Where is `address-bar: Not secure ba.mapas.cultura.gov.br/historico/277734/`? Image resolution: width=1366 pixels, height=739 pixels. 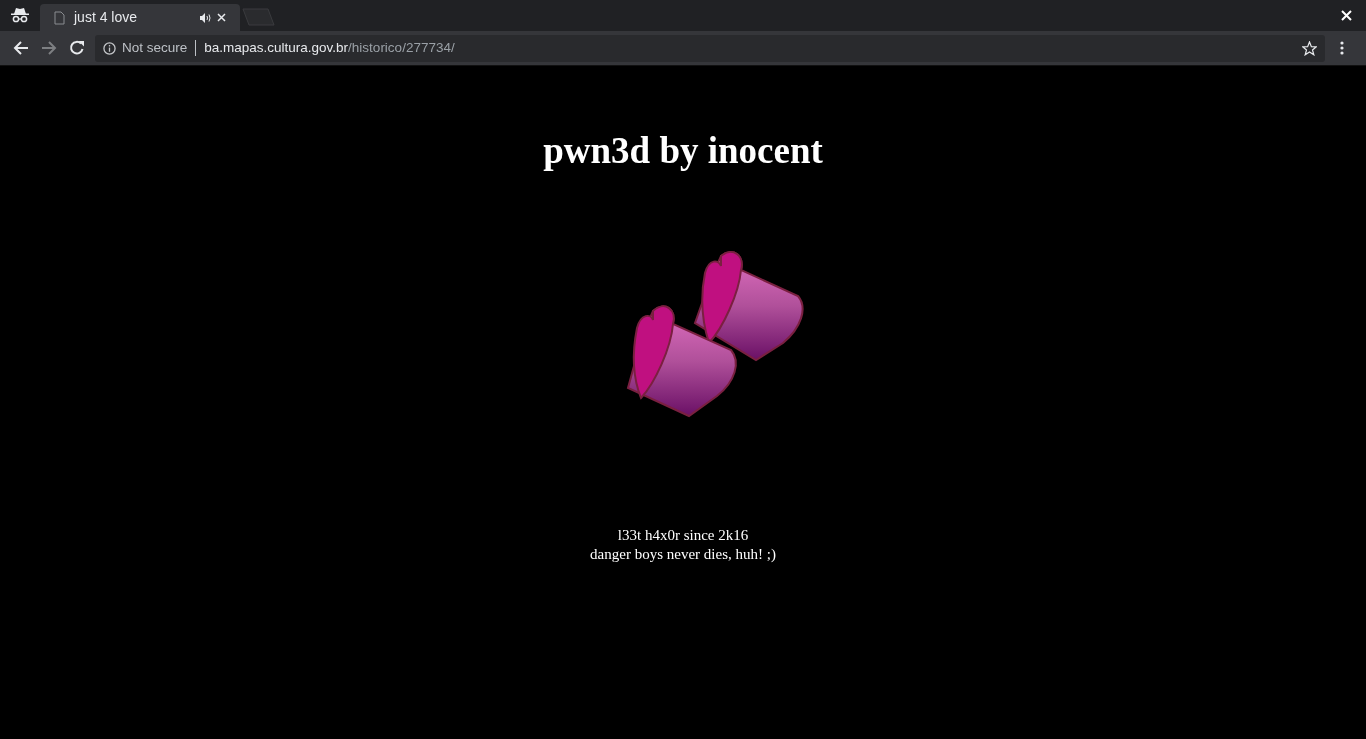
address-bar: Not secure ba.mapas.cultura.gov.br/historico/277734/ is located at coordinates (710, 48).